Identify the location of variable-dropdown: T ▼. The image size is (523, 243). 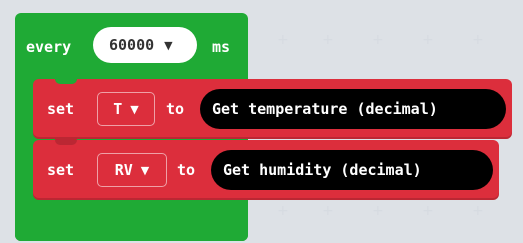
(126, 109).